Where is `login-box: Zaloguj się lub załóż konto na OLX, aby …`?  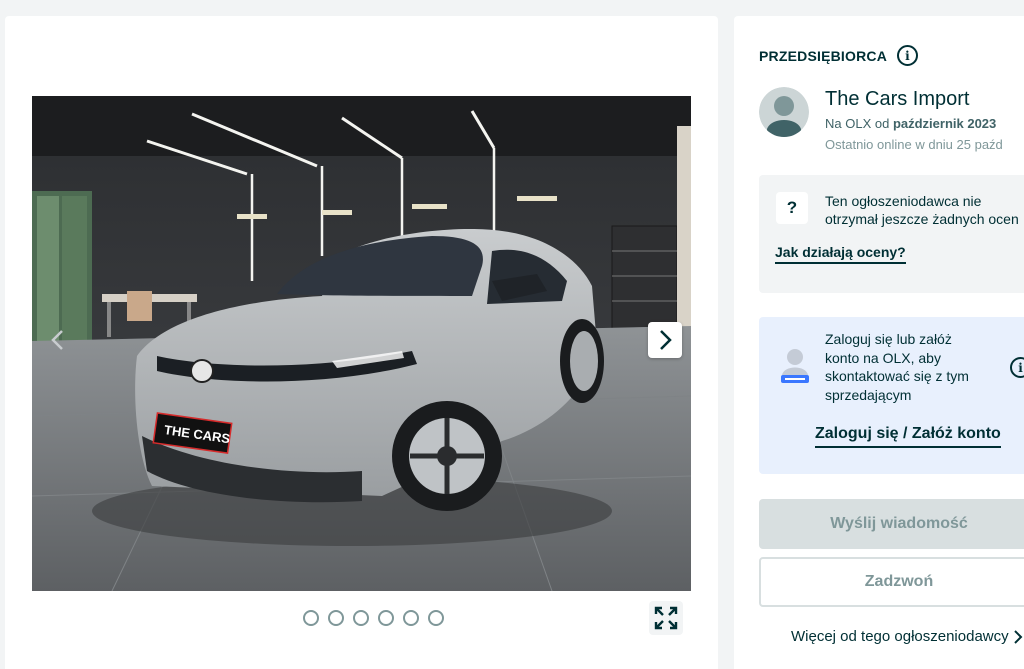 login-box: Zaloguj się lub załóż konto na OLX, aby … is located at coordinates (891, 395).